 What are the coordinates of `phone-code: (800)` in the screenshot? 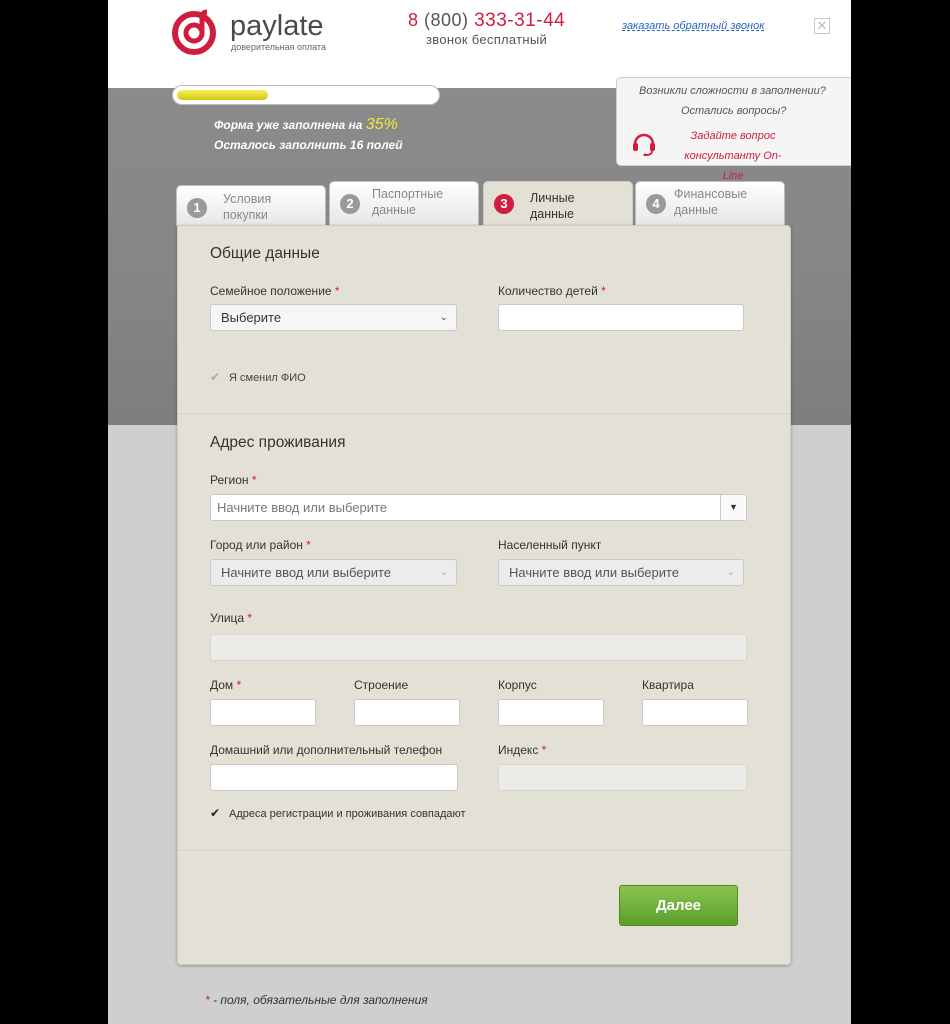 It's located at (446, 20).